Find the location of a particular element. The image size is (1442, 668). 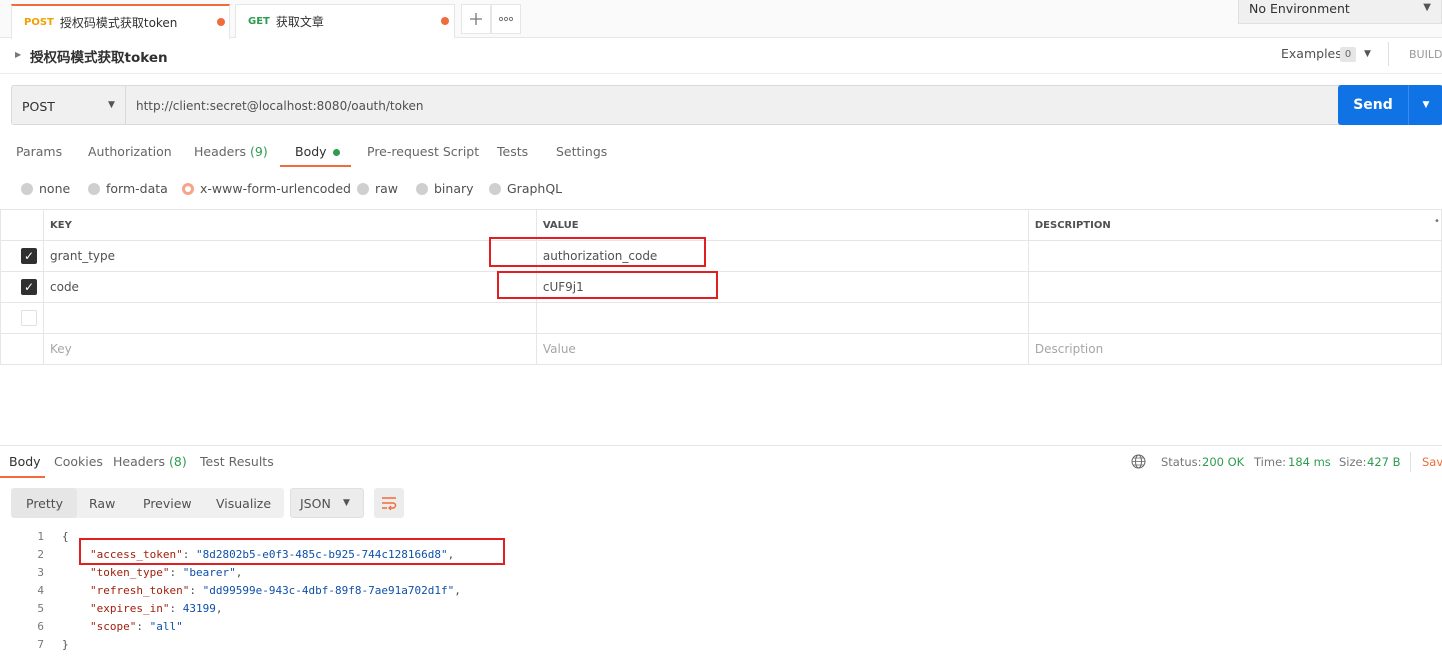

view-raw: Raw is located at coordinates (102, 503).